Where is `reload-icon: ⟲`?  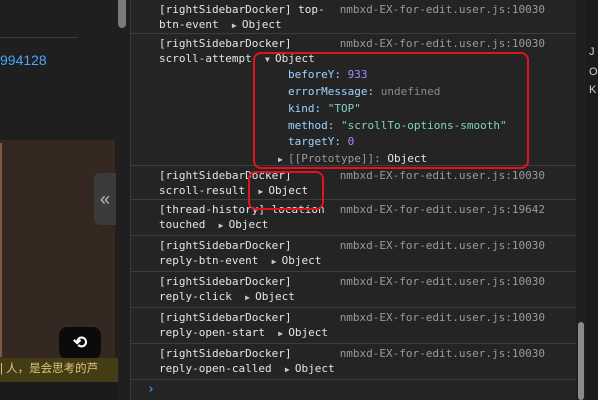 reload-icon: ⟲ is located at coordinates (80, 342).